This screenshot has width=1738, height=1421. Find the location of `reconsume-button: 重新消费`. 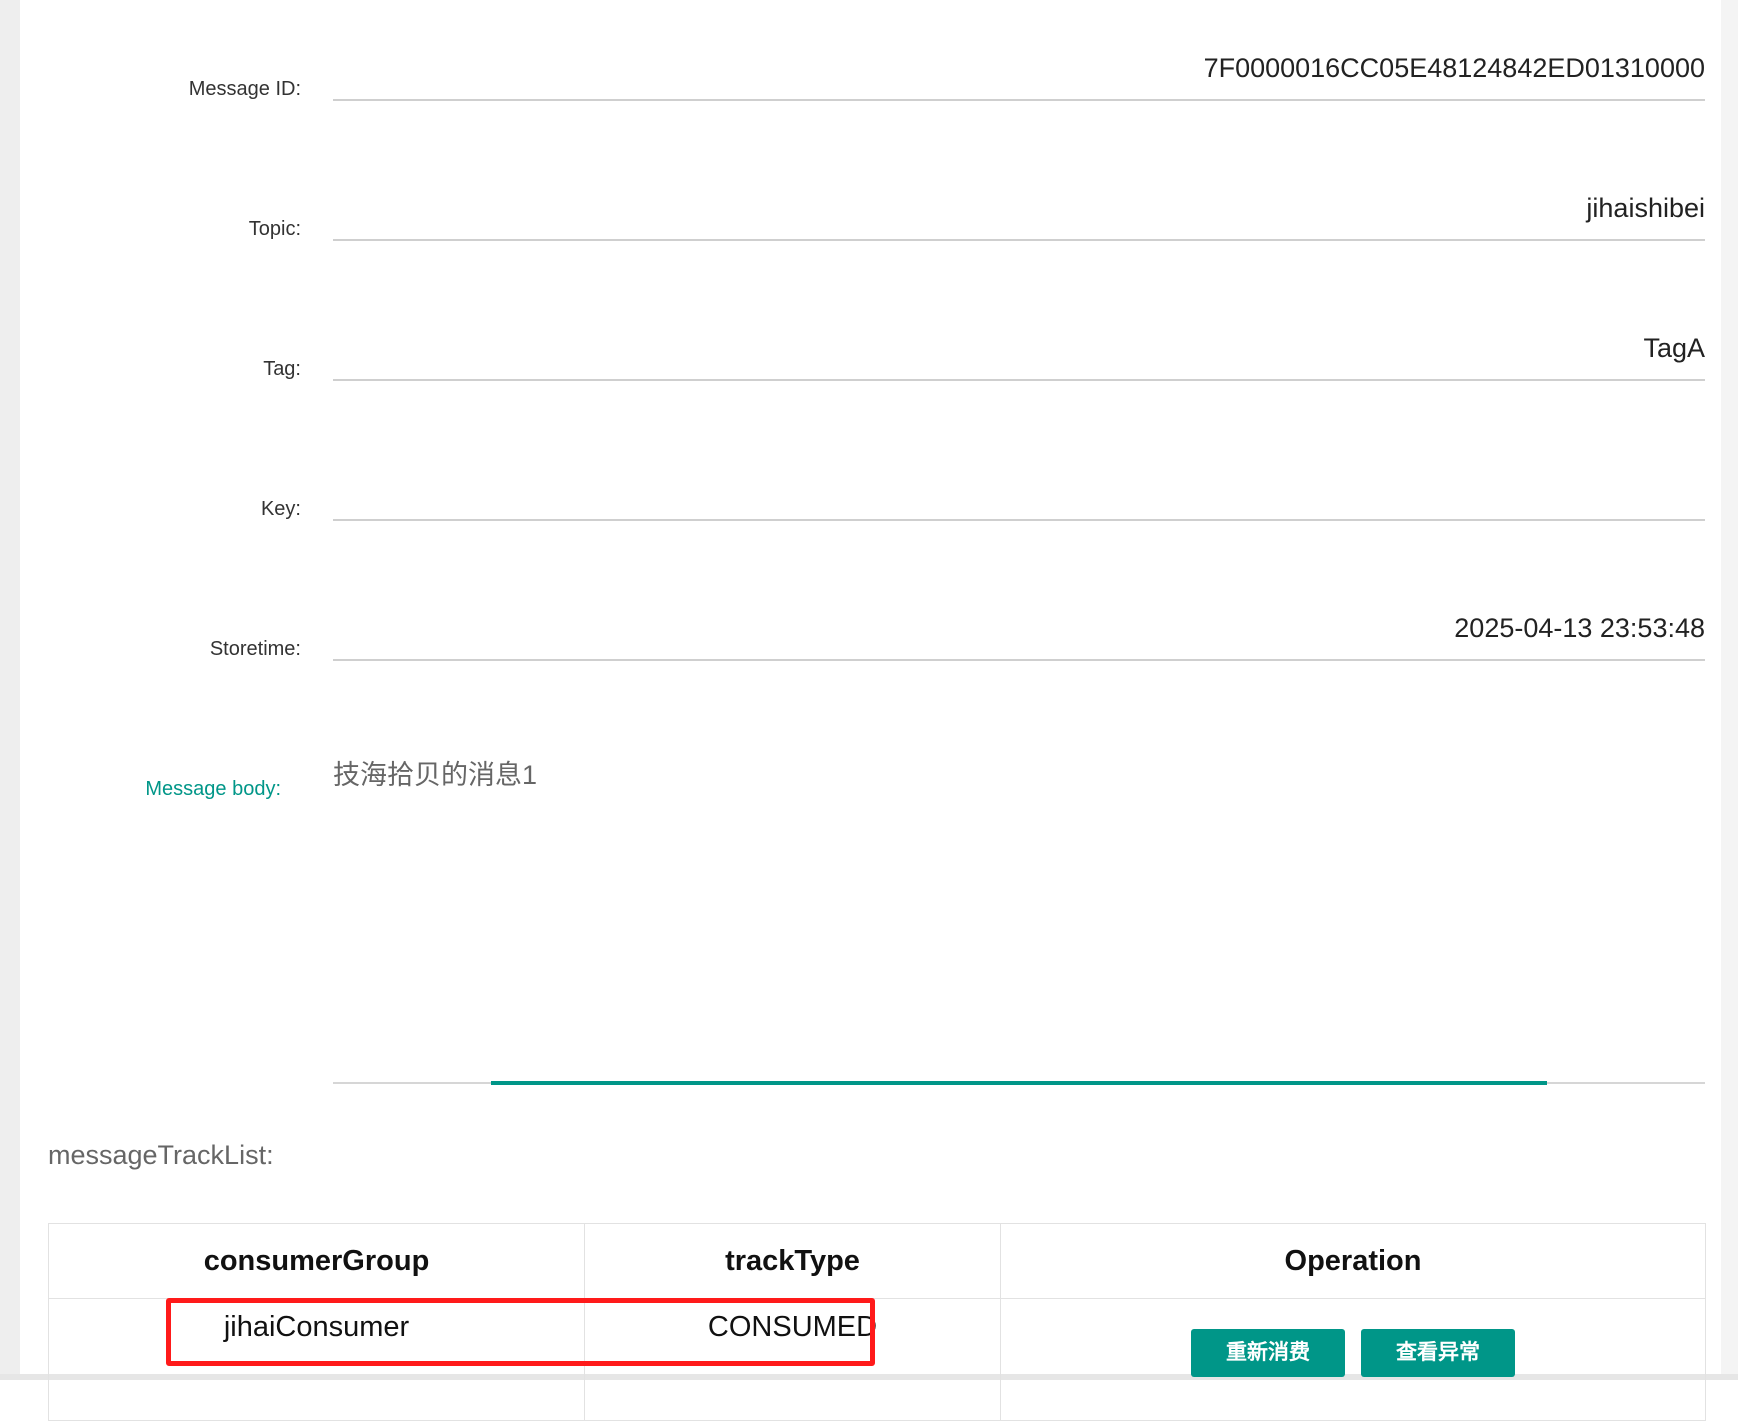

reconsume-button: 重新消费 is located at coordinates (1268, 1353).